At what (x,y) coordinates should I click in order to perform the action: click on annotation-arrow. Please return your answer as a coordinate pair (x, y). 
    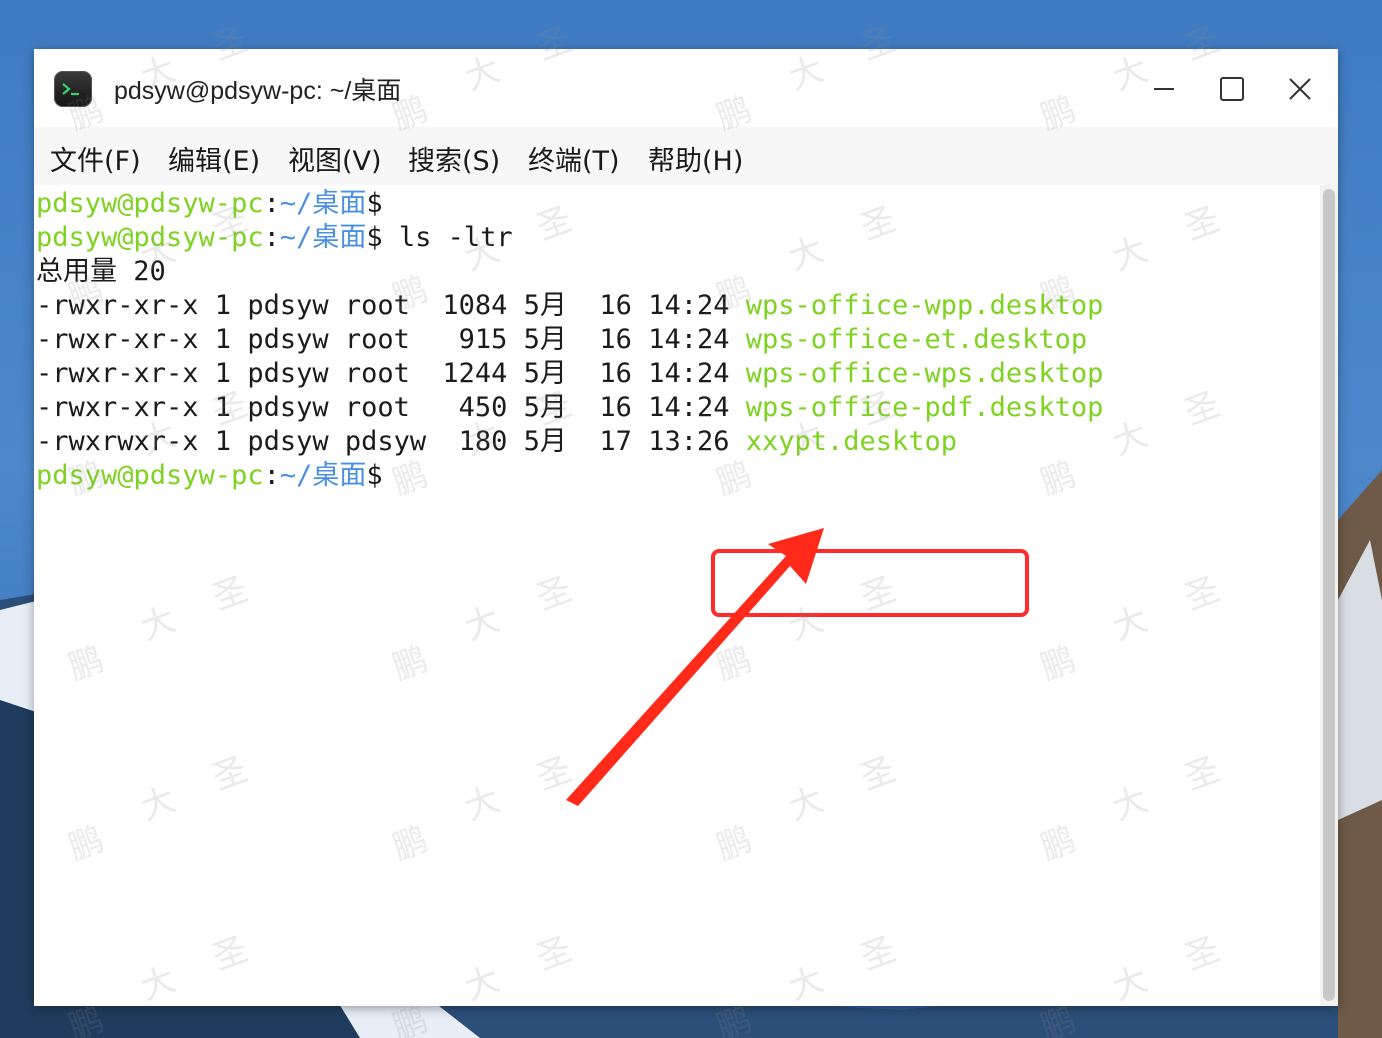
    Looking at the image, I should click on (695, 667).